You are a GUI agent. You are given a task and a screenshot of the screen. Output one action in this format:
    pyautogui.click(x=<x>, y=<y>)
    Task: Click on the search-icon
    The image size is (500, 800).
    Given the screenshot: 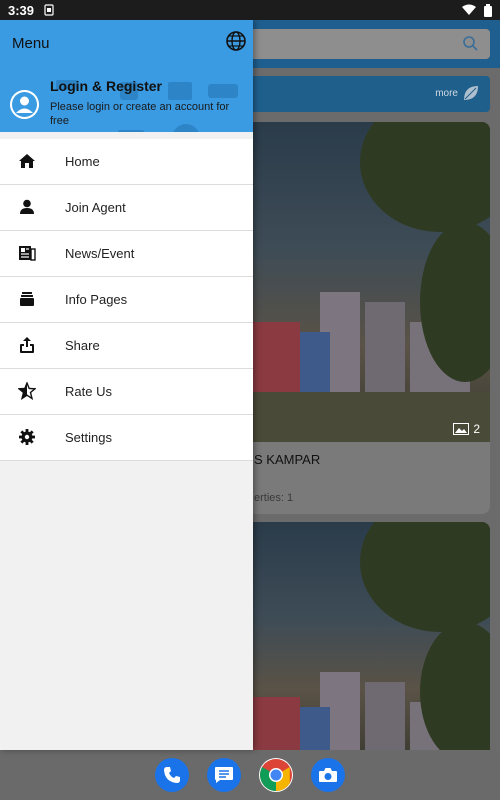 What is the action you would take?
    pyautogui.click(x=470, y=43)
    